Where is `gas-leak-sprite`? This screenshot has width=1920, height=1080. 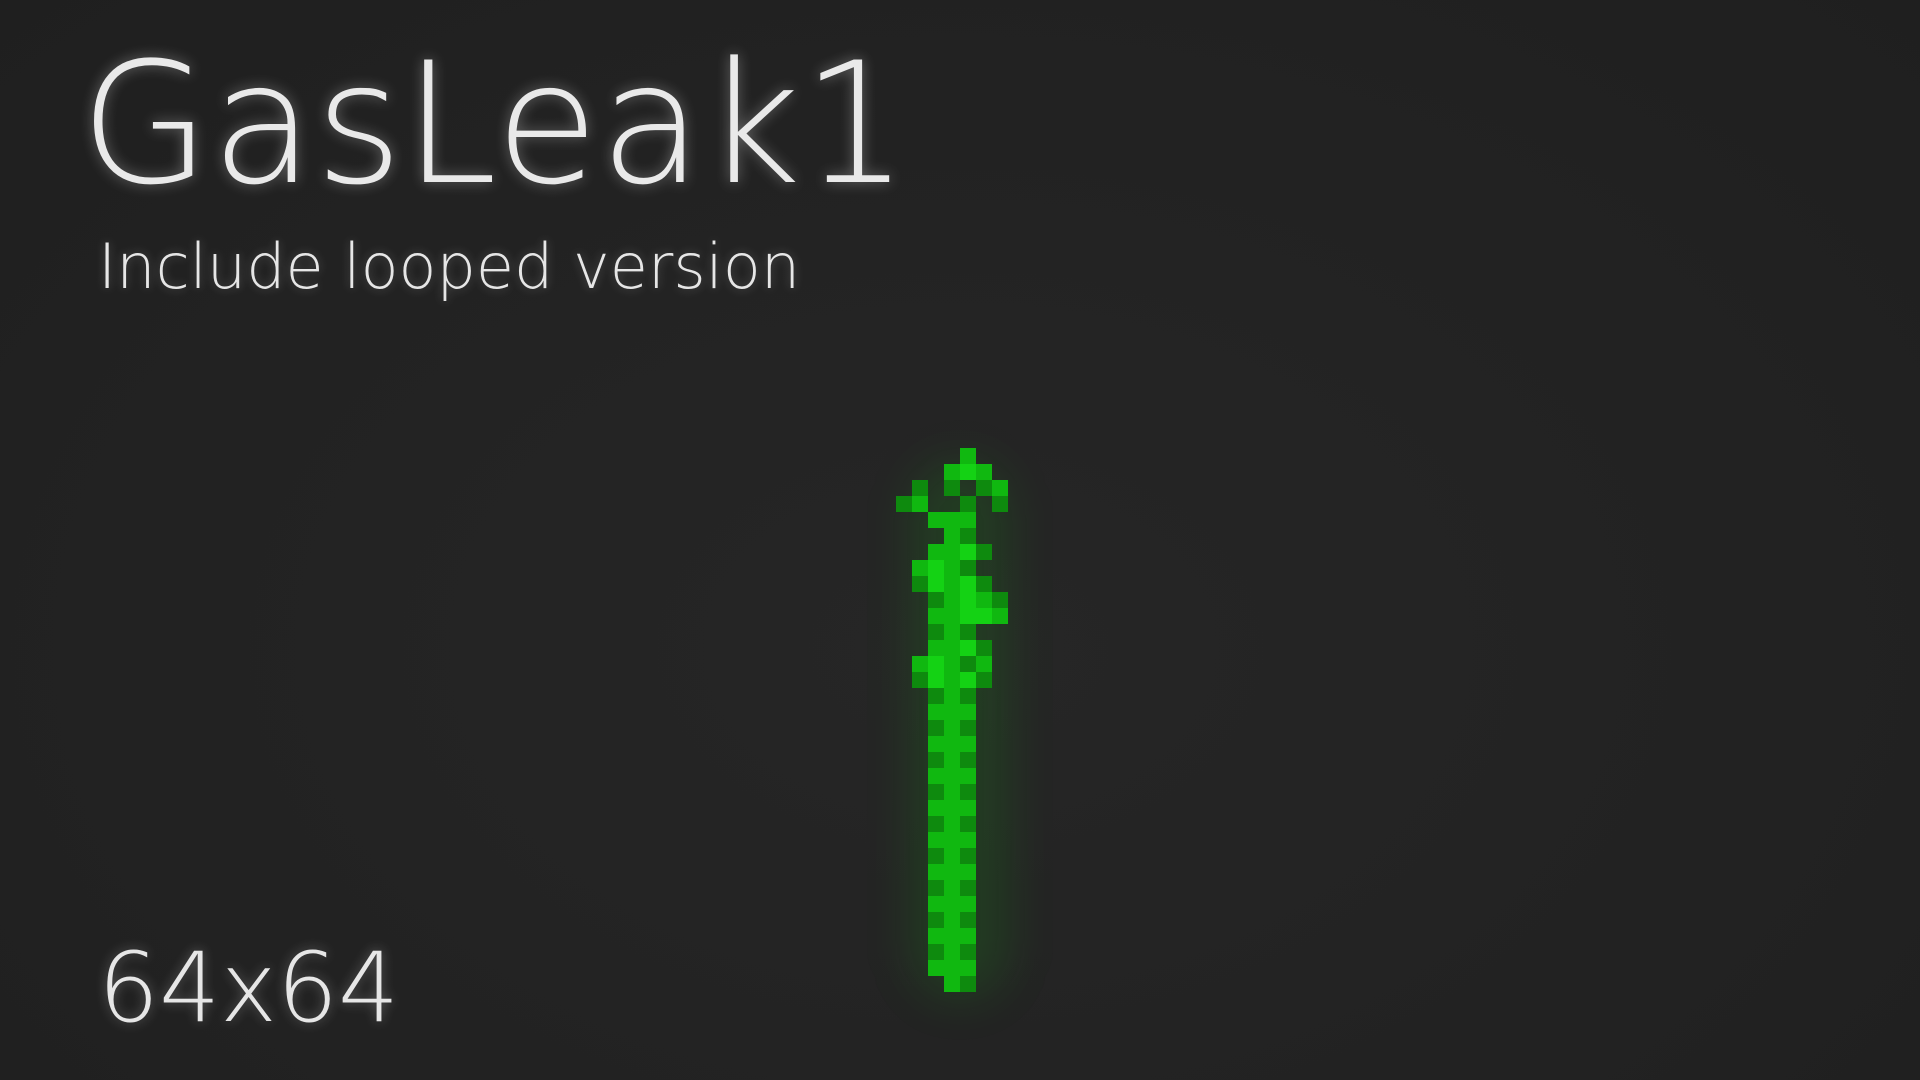
gas-leak-sprite is located at coordinates (960, 730).